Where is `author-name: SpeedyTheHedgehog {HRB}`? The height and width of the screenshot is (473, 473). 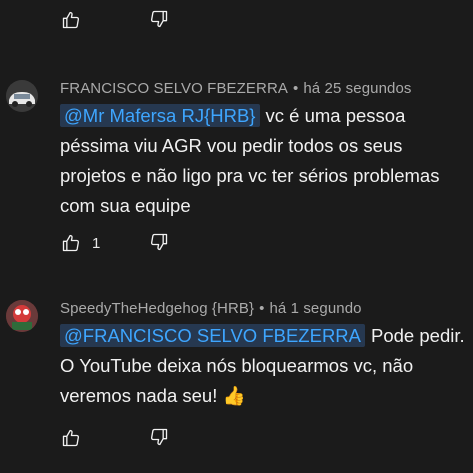 author-name: SpeedyTheHedgehog {HRB} is located at coordinates (157, 308).